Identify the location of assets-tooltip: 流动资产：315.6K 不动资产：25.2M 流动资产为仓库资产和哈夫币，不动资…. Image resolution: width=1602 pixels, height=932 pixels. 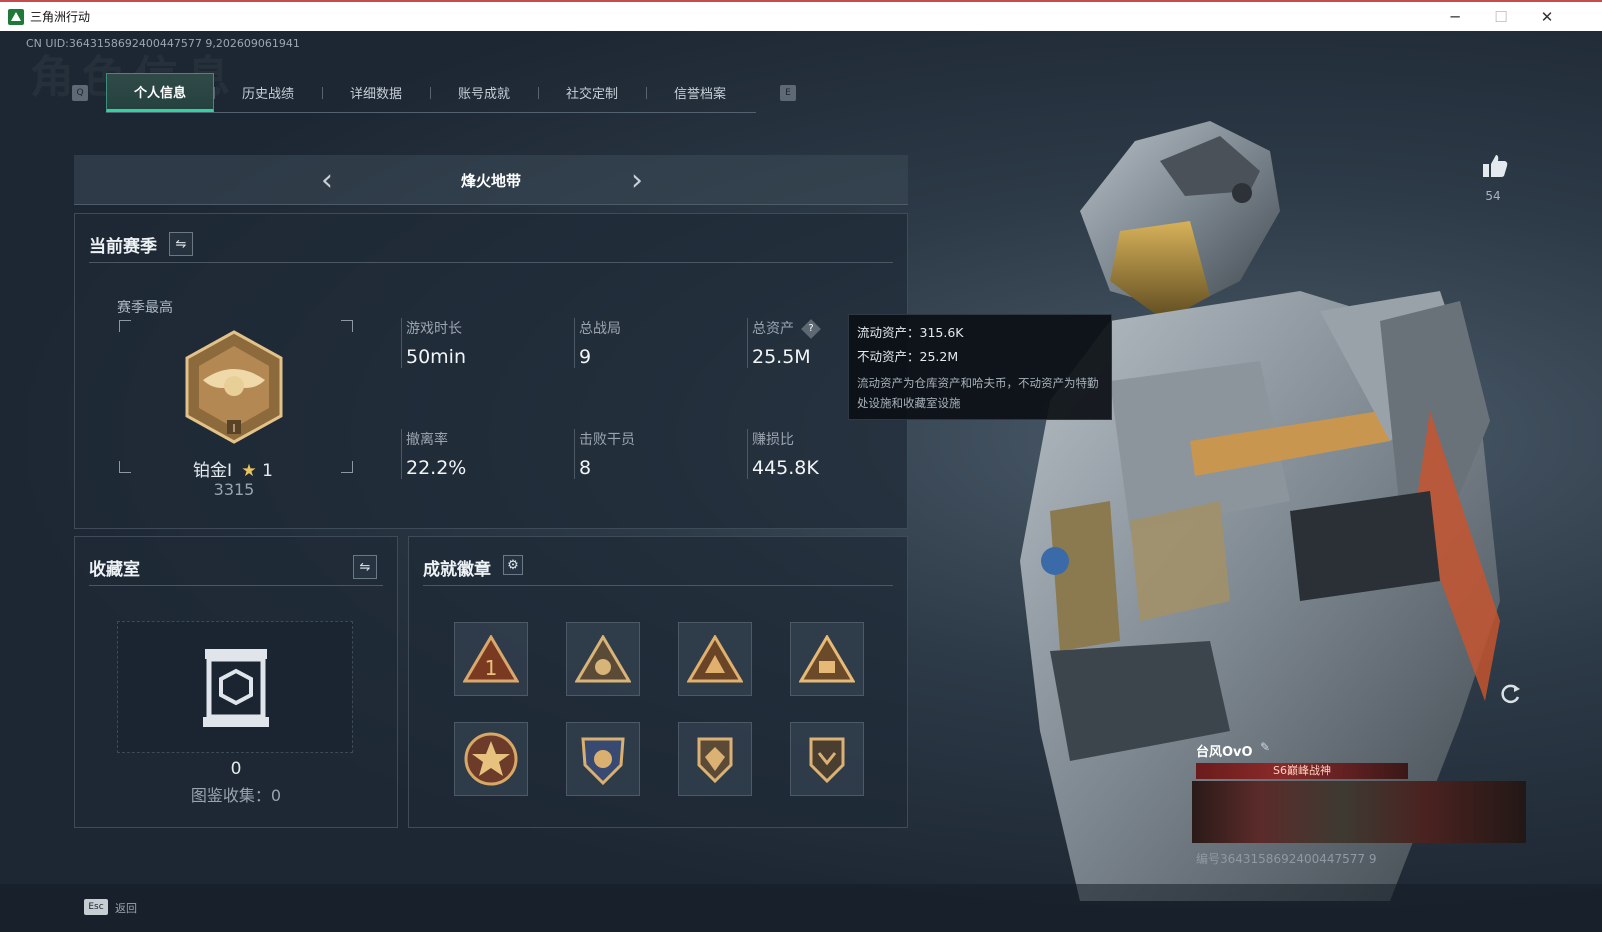
(980, 367).